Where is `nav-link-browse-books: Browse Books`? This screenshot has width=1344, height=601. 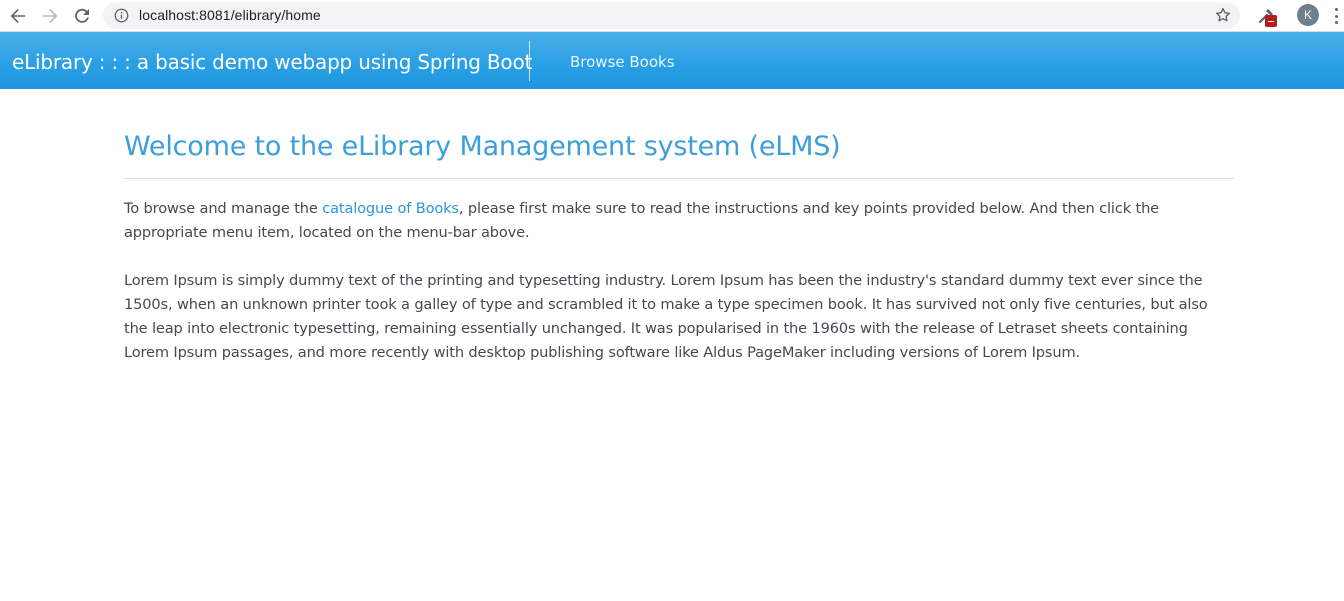
nav-link-browse-books: Browse Books is located at coordinates (622, 62).